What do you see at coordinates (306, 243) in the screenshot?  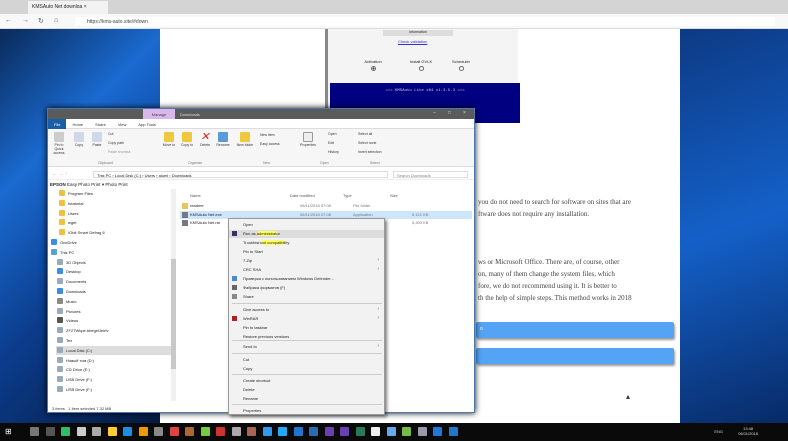 I see `menu-item: Troubleshoot compatibility` at bounding box center [306, 243].